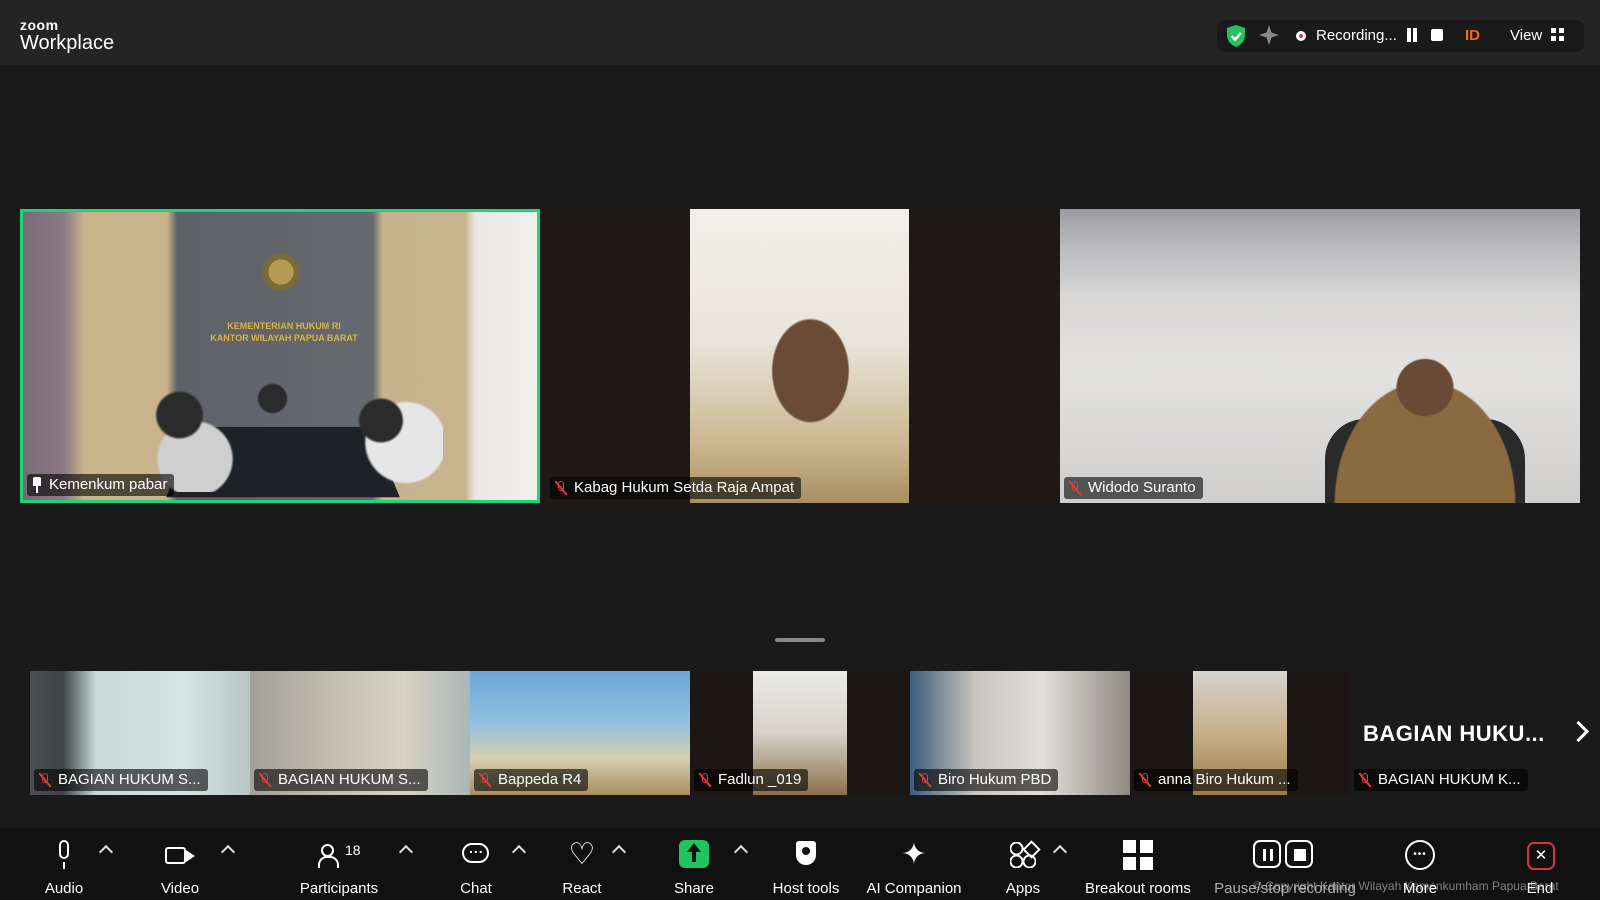 This screenshot has width=1600, height=900. I want to click on participant-name-tag: Bappeda R4, so click(531, 780).